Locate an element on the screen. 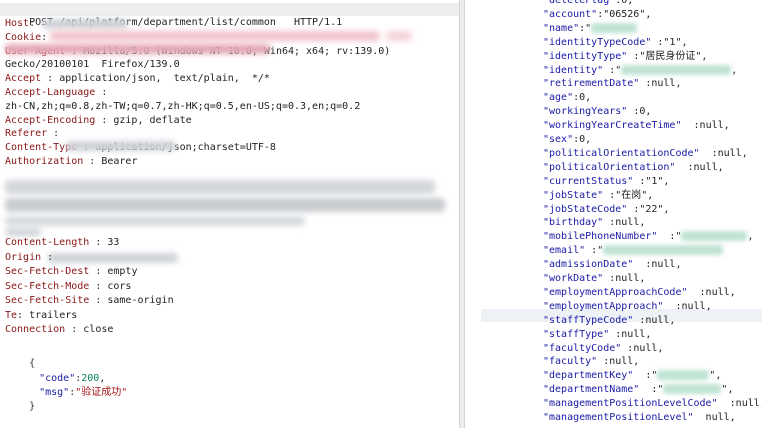  json-field-line: "workingYears" :0, is located at coordinates (597, 111).